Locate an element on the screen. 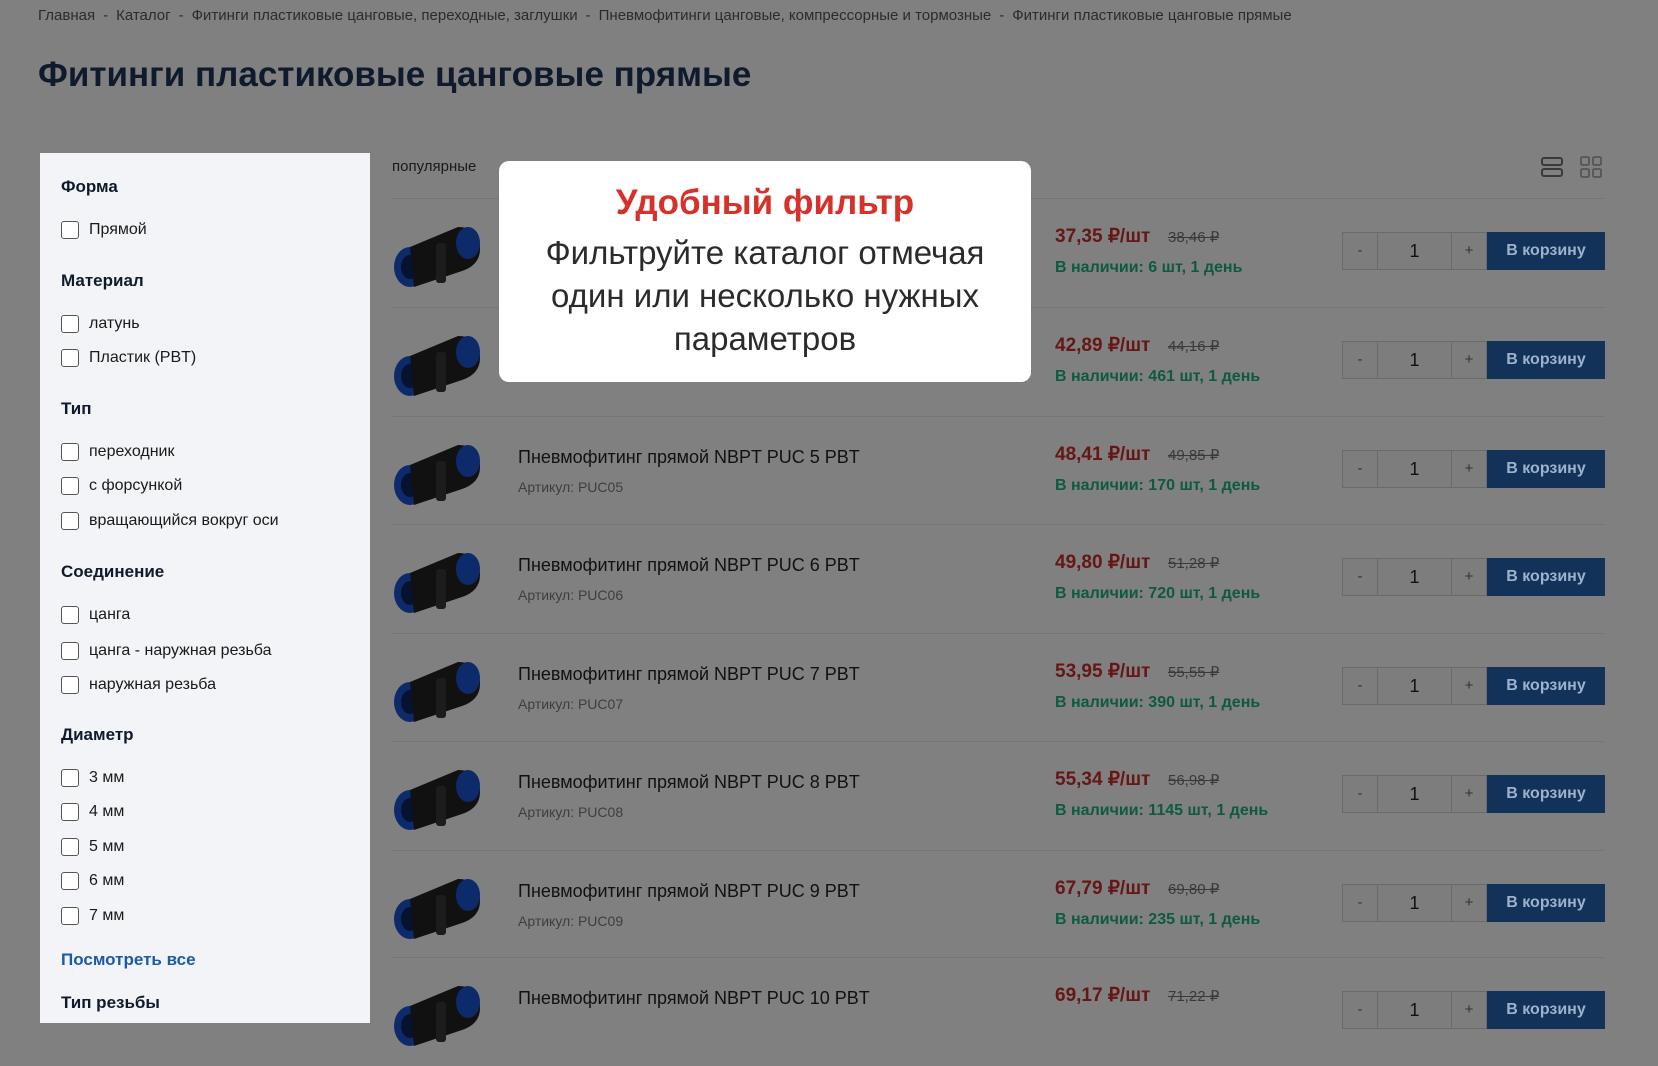 Image resolution: width=1658 pixels, height=1066 pixels. breadcrumb-catalog: Каталог is located at coordinates (143, 15).